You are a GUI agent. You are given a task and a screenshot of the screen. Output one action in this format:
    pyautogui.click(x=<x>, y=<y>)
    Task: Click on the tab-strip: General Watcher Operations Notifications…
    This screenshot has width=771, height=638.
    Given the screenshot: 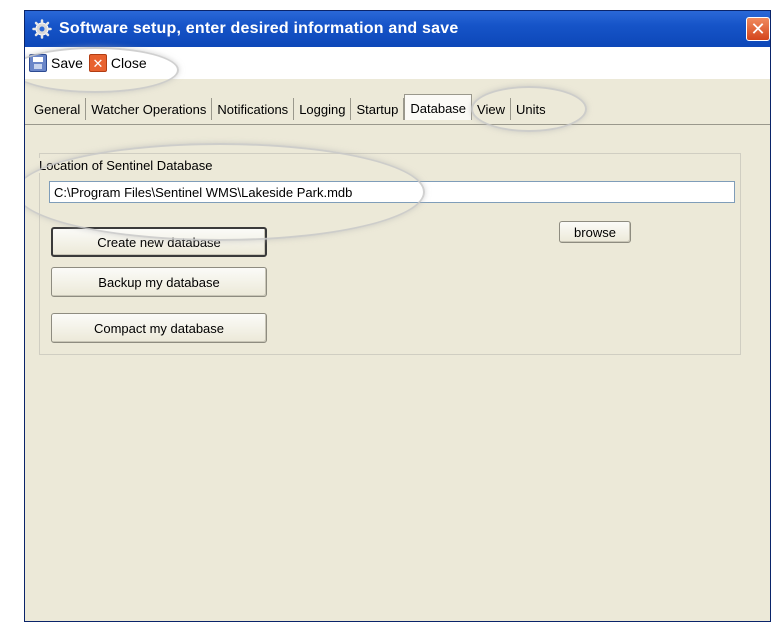 What is the action you would take?
    pyautogui.click(x=298, y=107)
    